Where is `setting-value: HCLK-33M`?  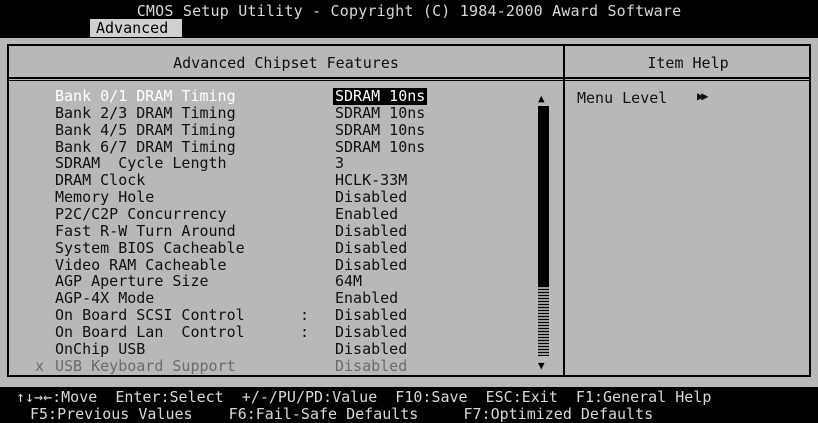 setting-value: HCLK-33M is located at coordinates (371, 180).